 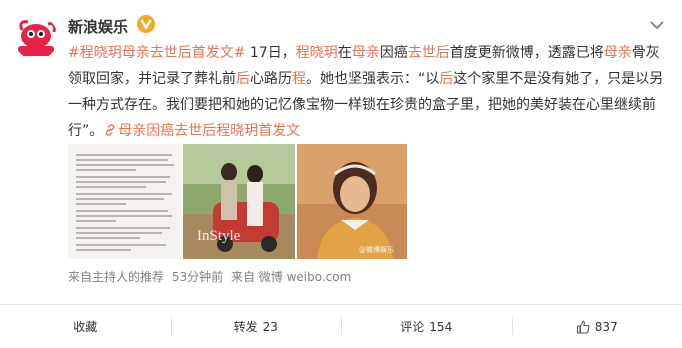 What do you see at coordinates (299, 79) in the screenshot?
I see `keyword: 程` at bounding box center [299, 79].